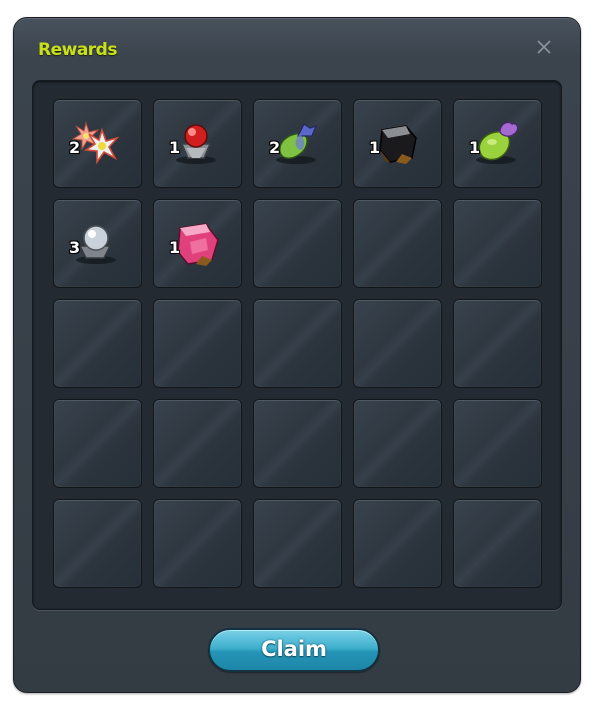 The height and width of the screenshot is (701, 598). I want to click on window-title: Rewards, so click(77, 50).